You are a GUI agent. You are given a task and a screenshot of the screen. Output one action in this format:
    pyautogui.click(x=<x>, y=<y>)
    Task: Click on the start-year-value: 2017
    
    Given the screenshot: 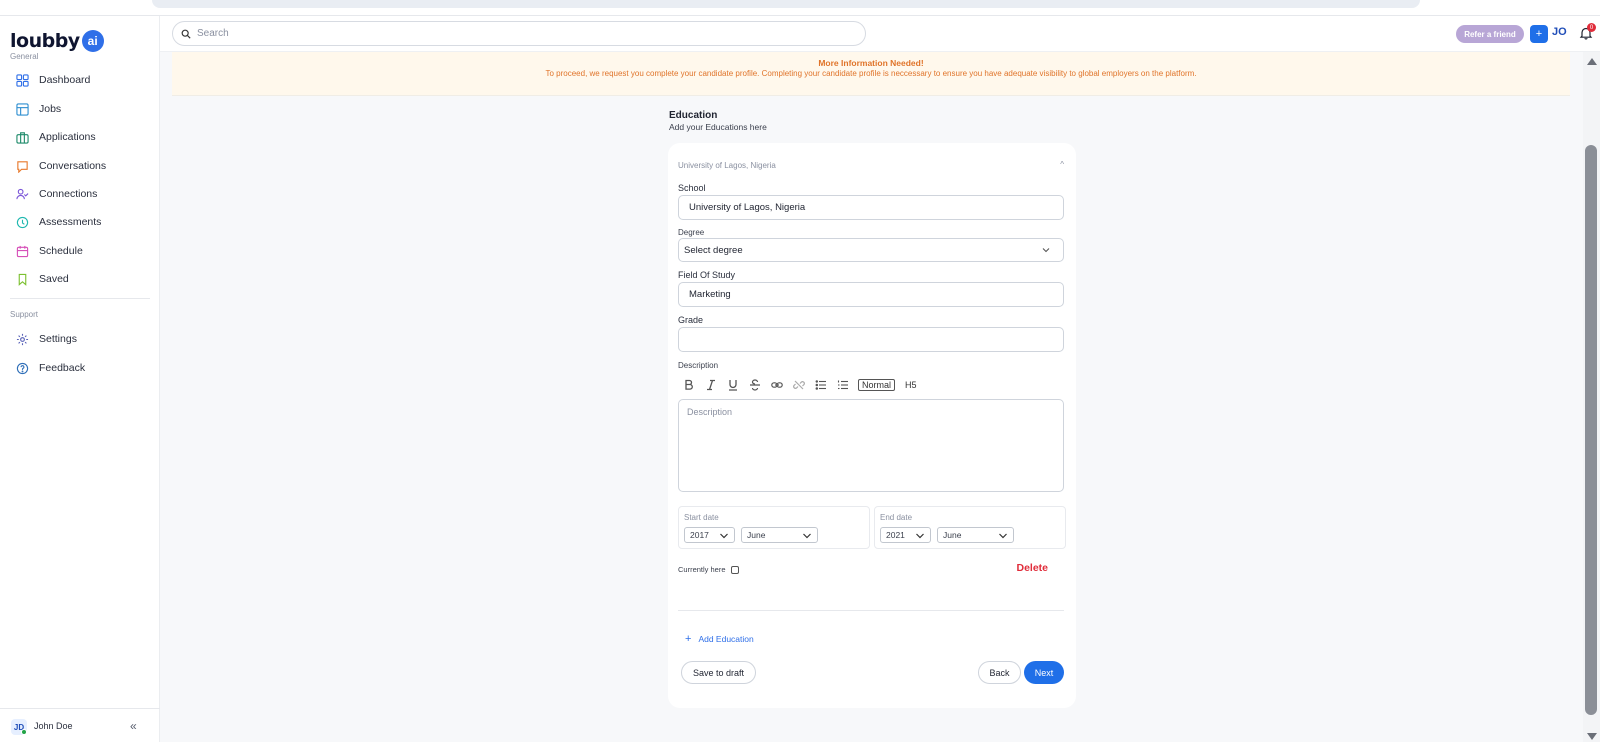 What is the action you would take?
    pyautogui.click(x=699, y=535)
    